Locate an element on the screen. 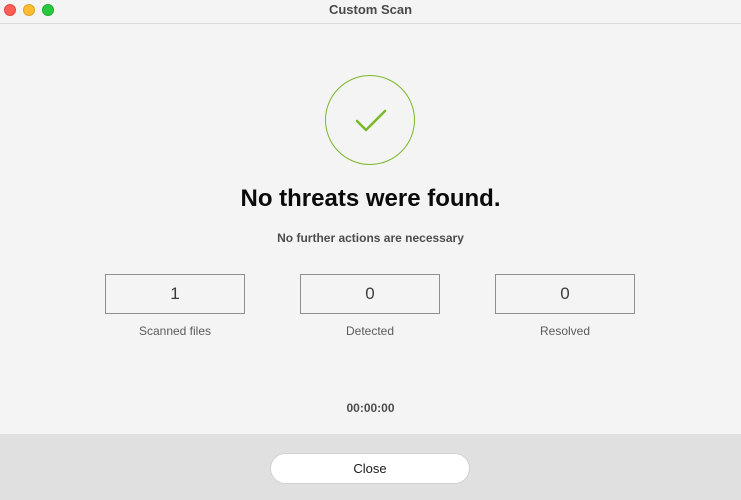  success-indicator is located at coordinates (370, 120).